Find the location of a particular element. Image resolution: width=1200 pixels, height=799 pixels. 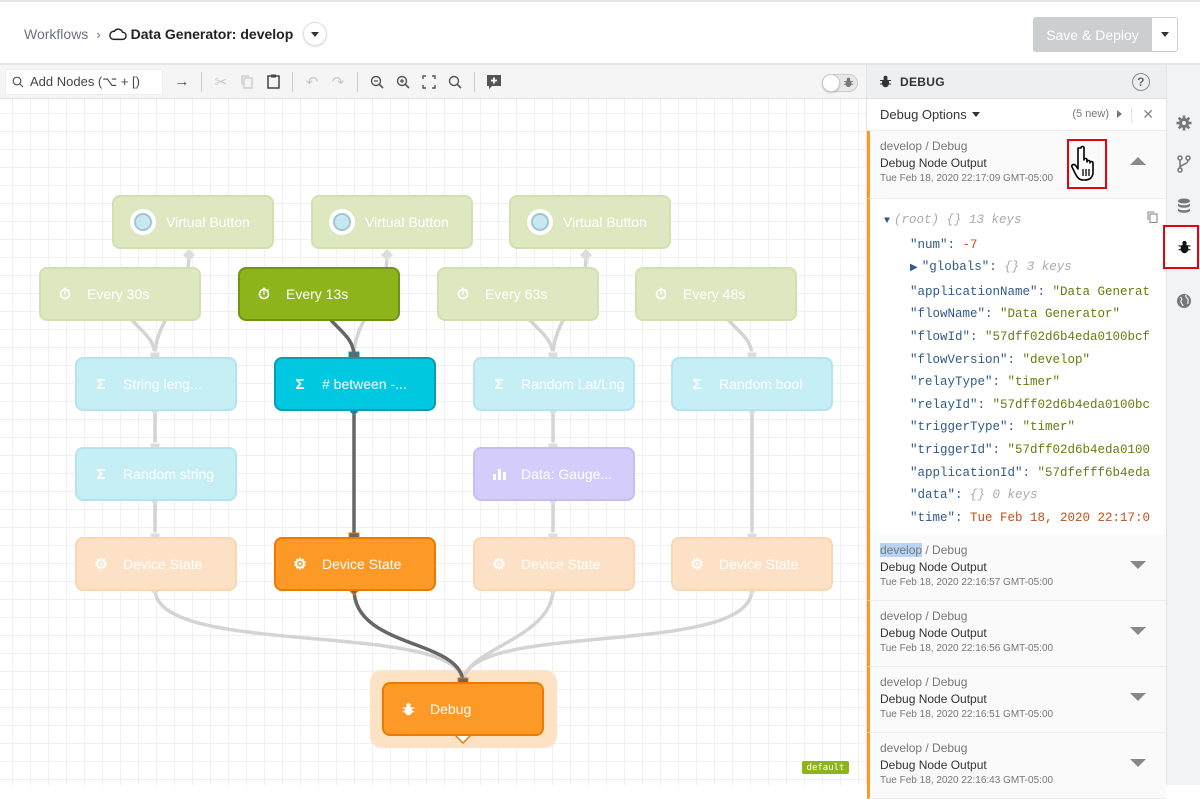

breadcrumb-workflows-link: Workflows is located at coordinates (56, 34).